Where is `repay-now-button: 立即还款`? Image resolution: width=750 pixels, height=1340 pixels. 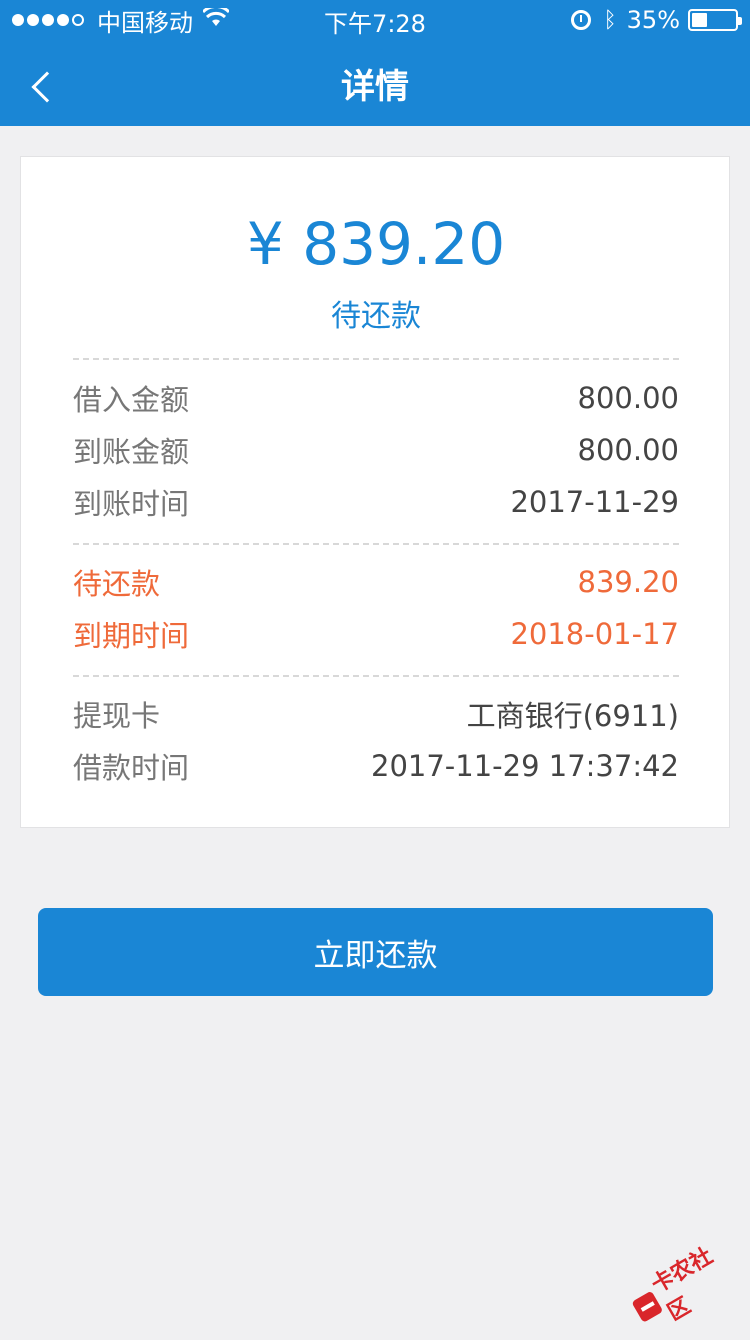
repay-now-button: 立即还款 is located at coordinates (375, 952).